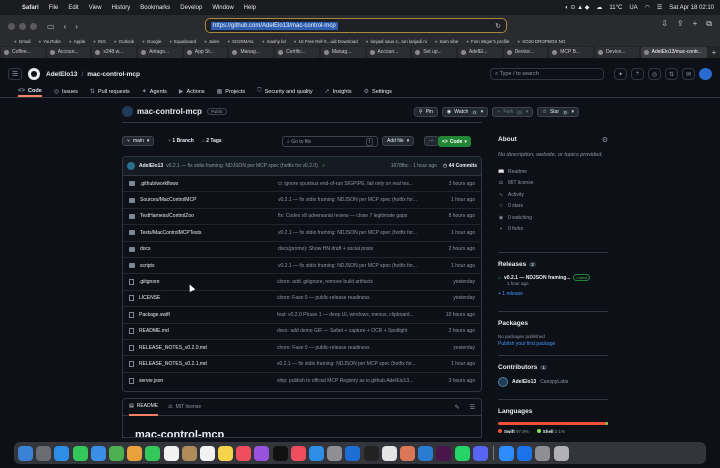 The height and width of the screenshot is (468, 720). I want to click on forks-link: ⑂ 0 forks, so click(553, 230).